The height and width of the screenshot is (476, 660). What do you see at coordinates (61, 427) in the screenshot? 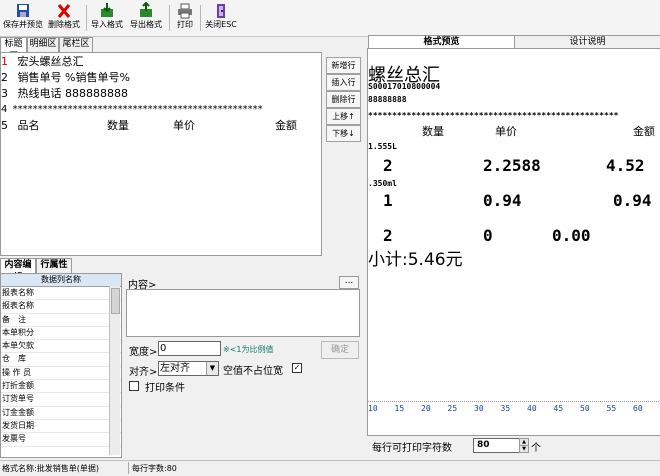
I see `field-list-item: 发货日期` at bounding box center [61, 427].